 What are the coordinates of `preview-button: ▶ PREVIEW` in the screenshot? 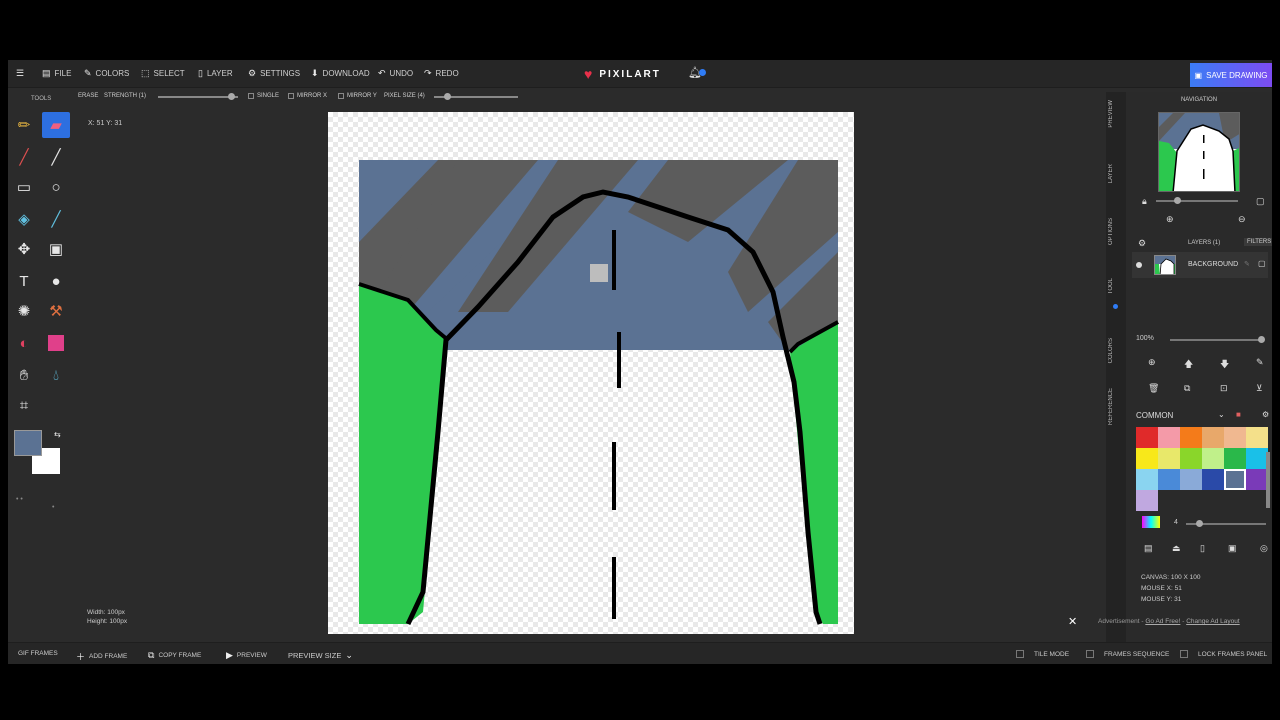 It's located at (246, 655).